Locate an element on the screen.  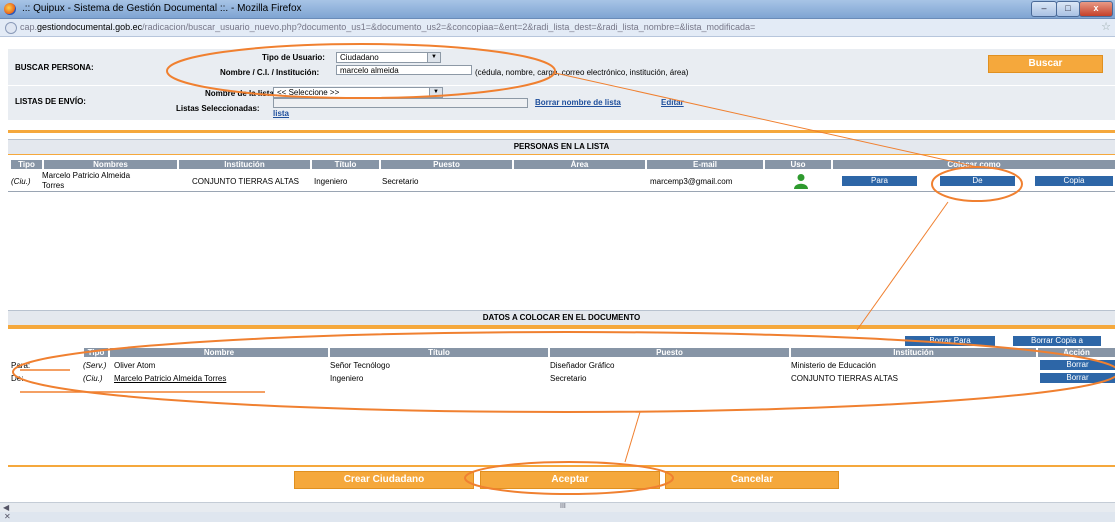
datos-titulo: Señor Tecnólogo is located at coordinates (360, 365).